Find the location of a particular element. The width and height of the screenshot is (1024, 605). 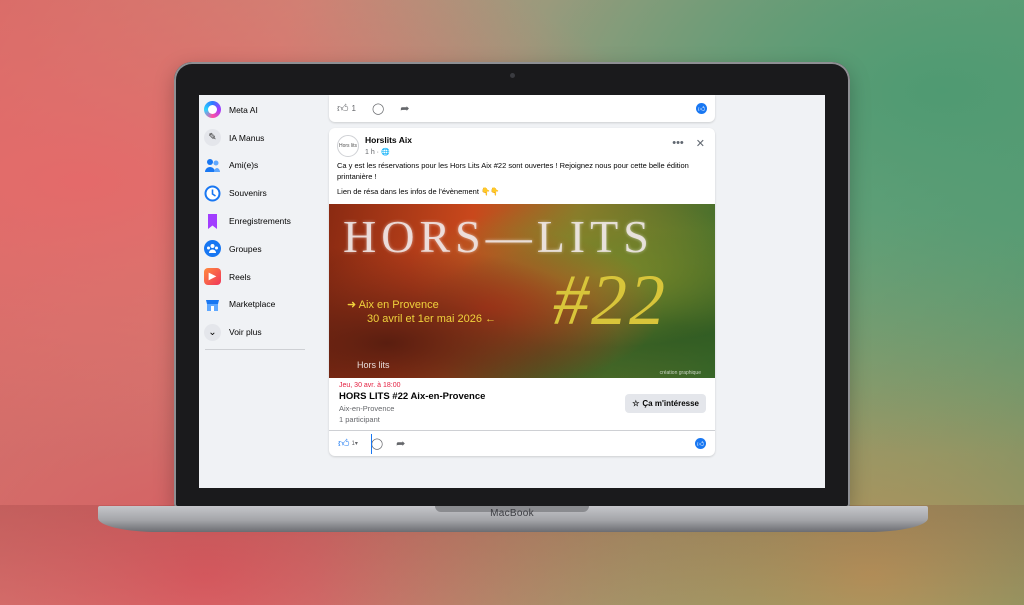

sidebar-item-label: Voir plus is located at coordinates (245, 332).